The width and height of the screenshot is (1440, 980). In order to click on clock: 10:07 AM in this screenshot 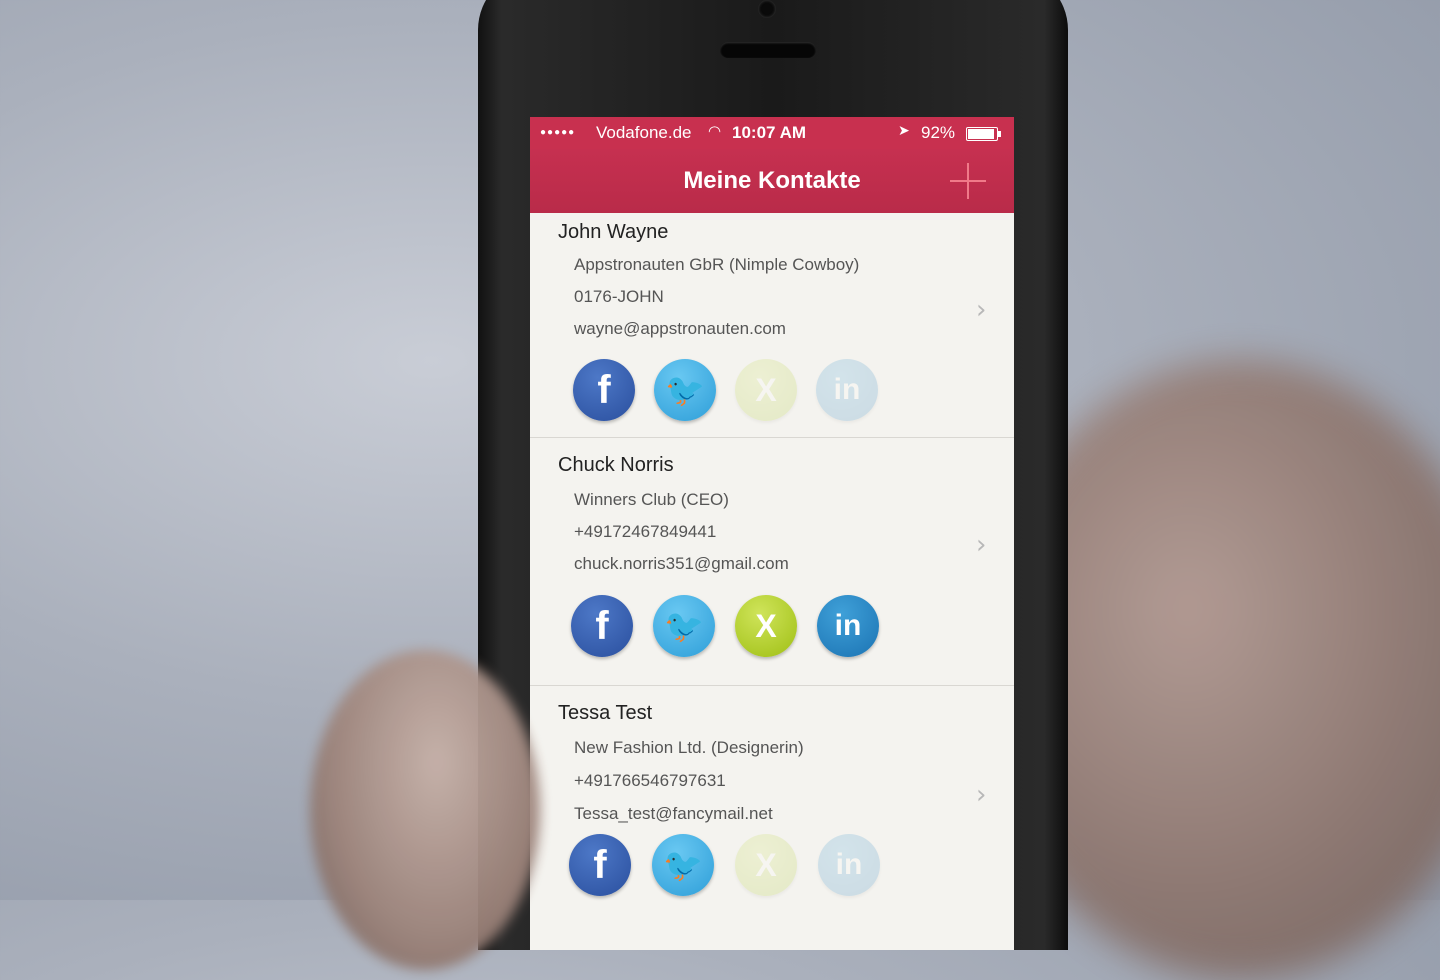, I will do `click(769, 132)`.